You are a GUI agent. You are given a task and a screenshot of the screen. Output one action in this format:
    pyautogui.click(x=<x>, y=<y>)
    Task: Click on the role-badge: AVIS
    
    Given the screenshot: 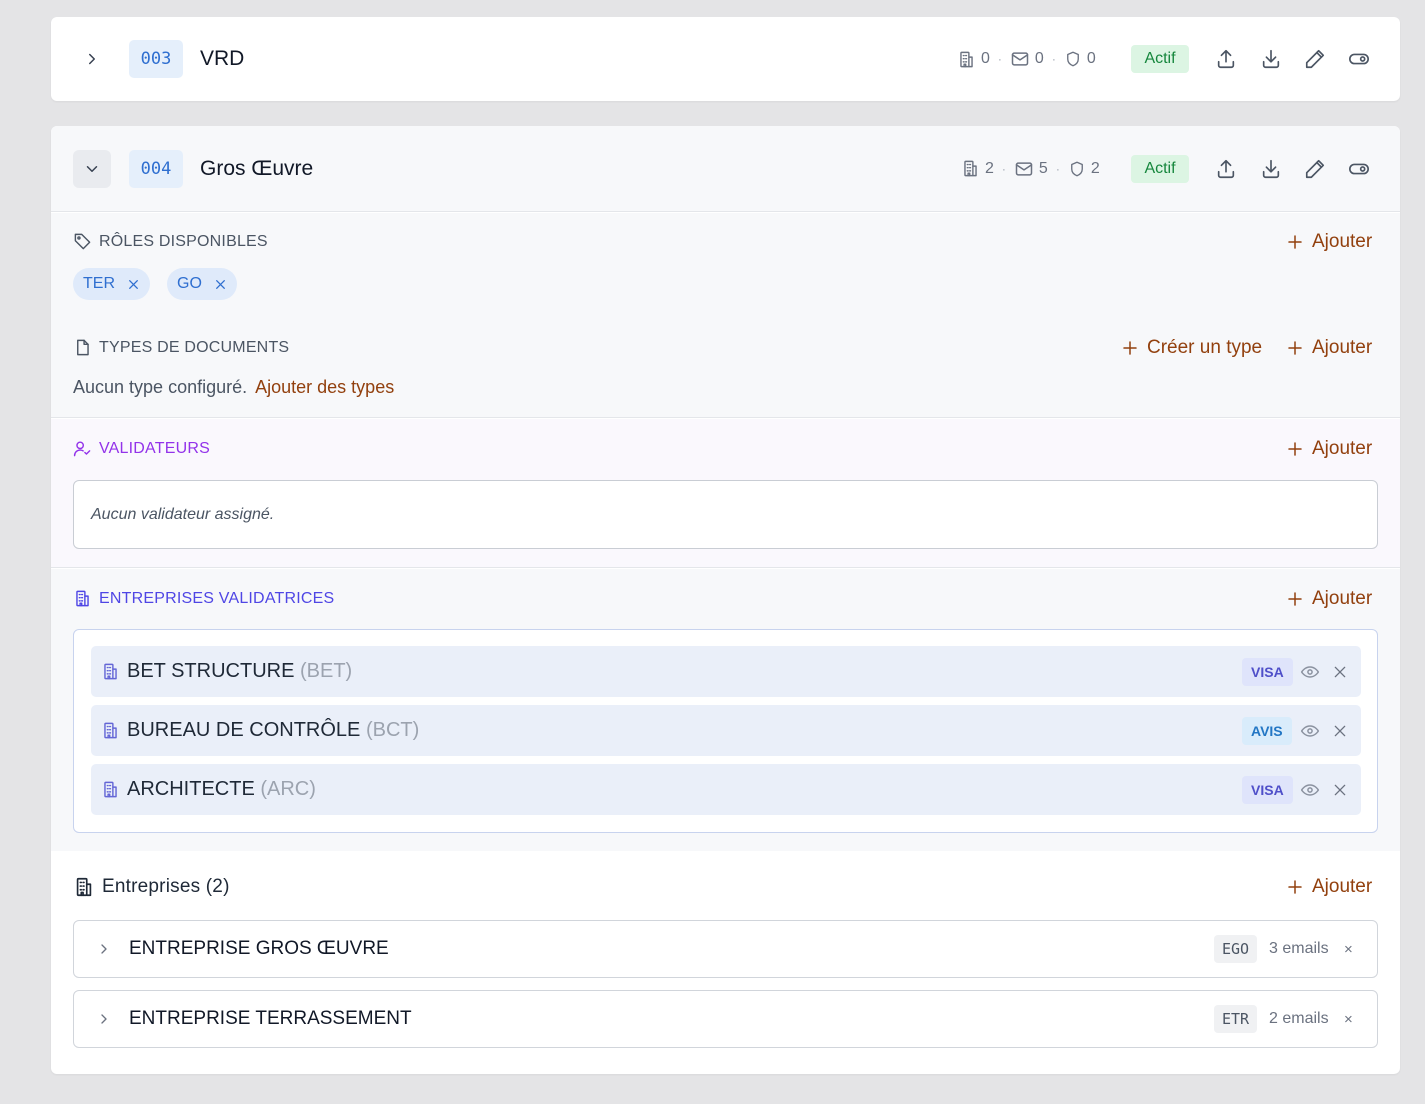 What is the action you would take?
    pyautogui.click(x=1267, y=730)
    